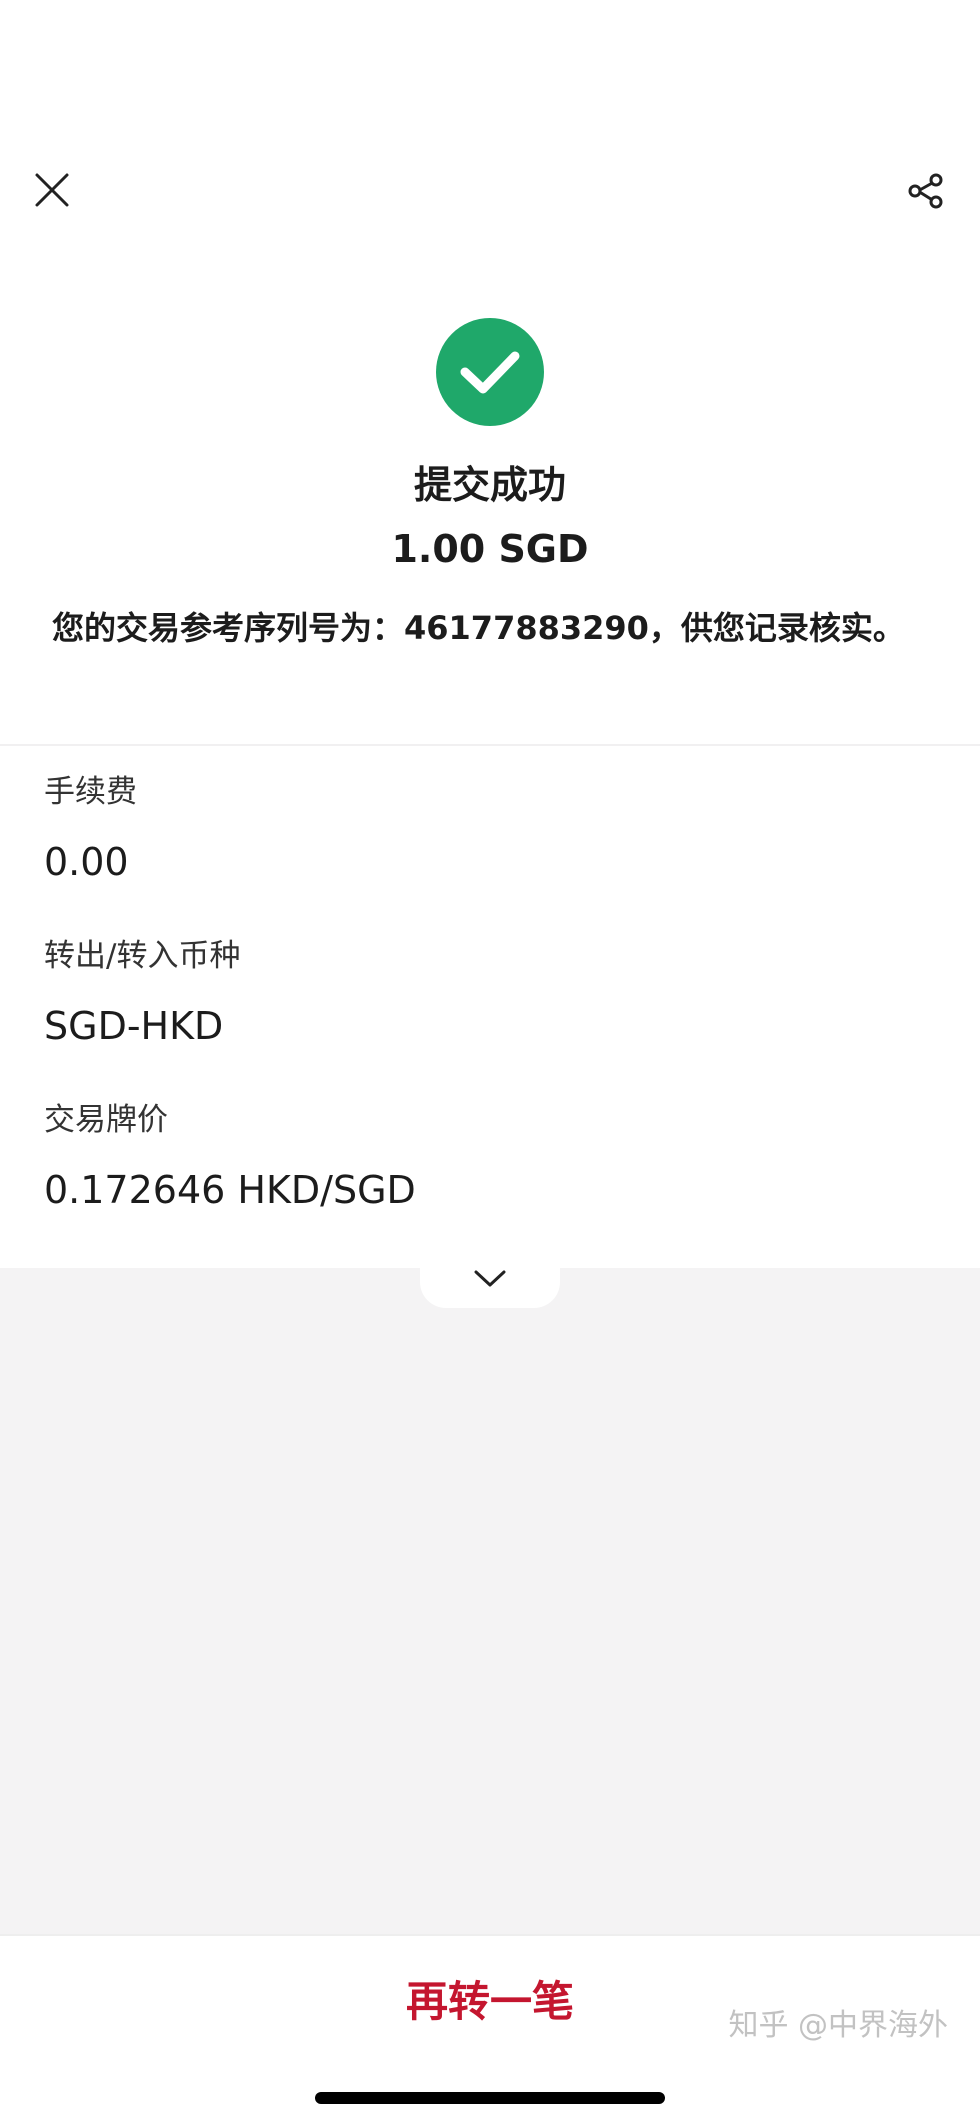  I want to click on fee-label: 手续费, so click(90, 792).